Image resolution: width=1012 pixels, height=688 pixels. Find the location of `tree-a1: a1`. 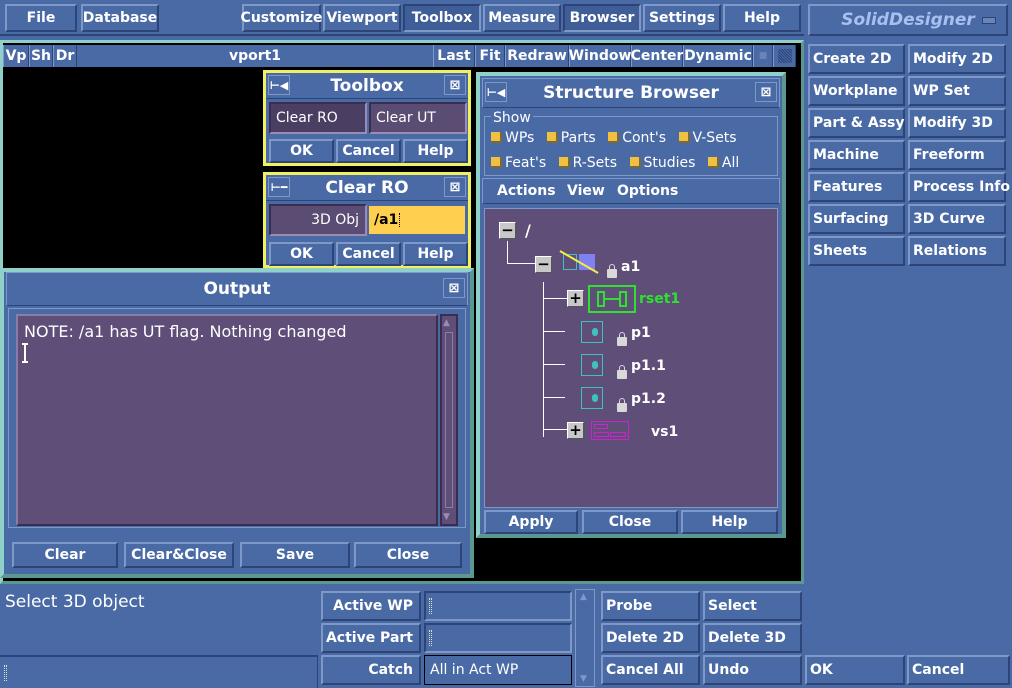

tree-a1: a1 is located at coordinates (630, 267).